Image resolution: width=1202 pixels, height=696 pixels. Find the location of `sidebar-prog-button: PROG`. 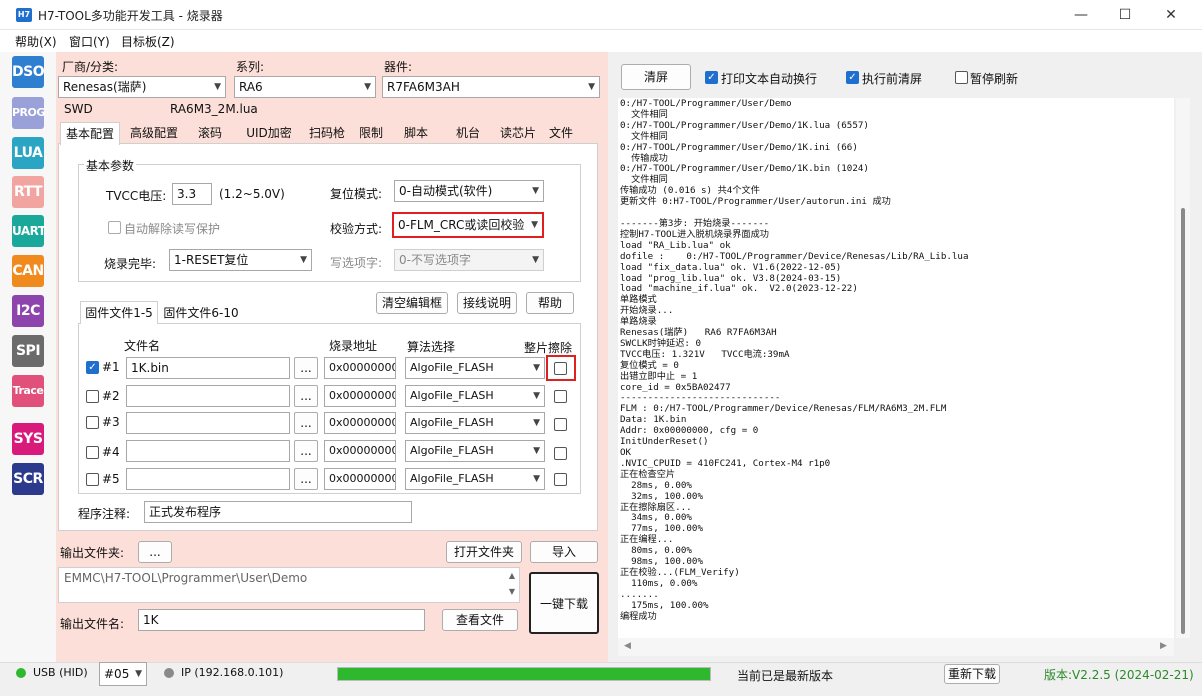

sidebar-prog-button: PROG is located at coordinates (28, 113).